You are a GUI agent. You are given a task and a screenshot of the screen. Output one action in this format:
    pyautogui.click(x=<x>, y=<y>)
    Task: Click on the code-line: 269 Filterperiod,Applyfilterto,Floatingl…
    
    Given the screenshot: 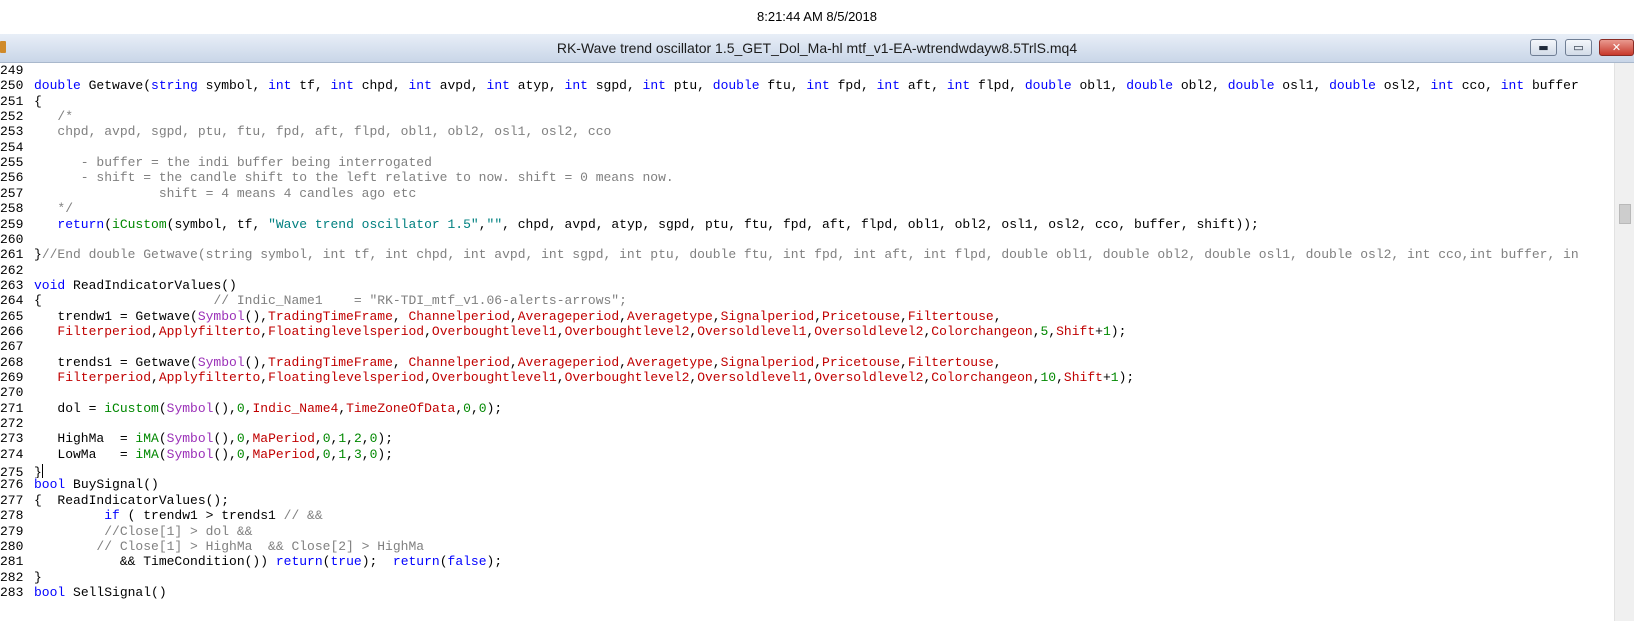 What is the action you would take?
    pyautogui.click(x=807, y=378)
    